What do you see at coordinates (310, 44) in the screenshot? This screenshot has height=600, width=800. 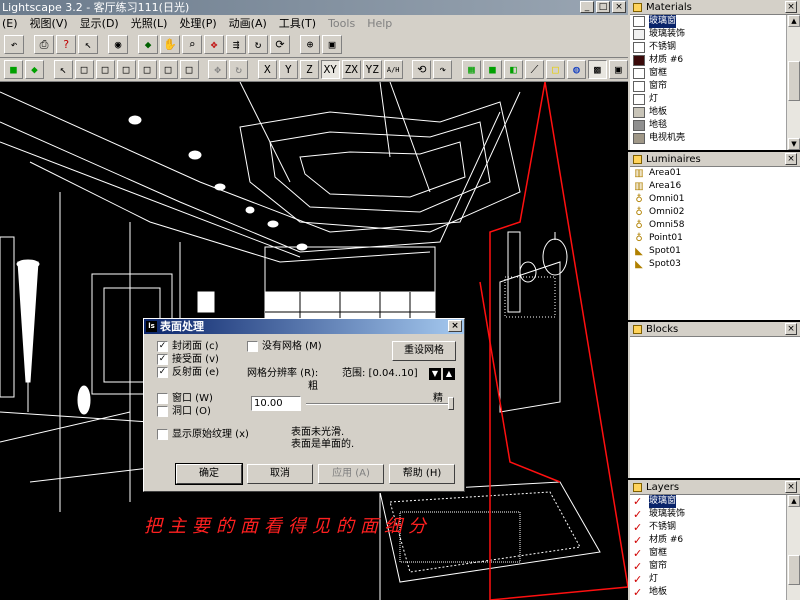 I see `zoom-icon: ⊕` at bounding box center [310, 44].